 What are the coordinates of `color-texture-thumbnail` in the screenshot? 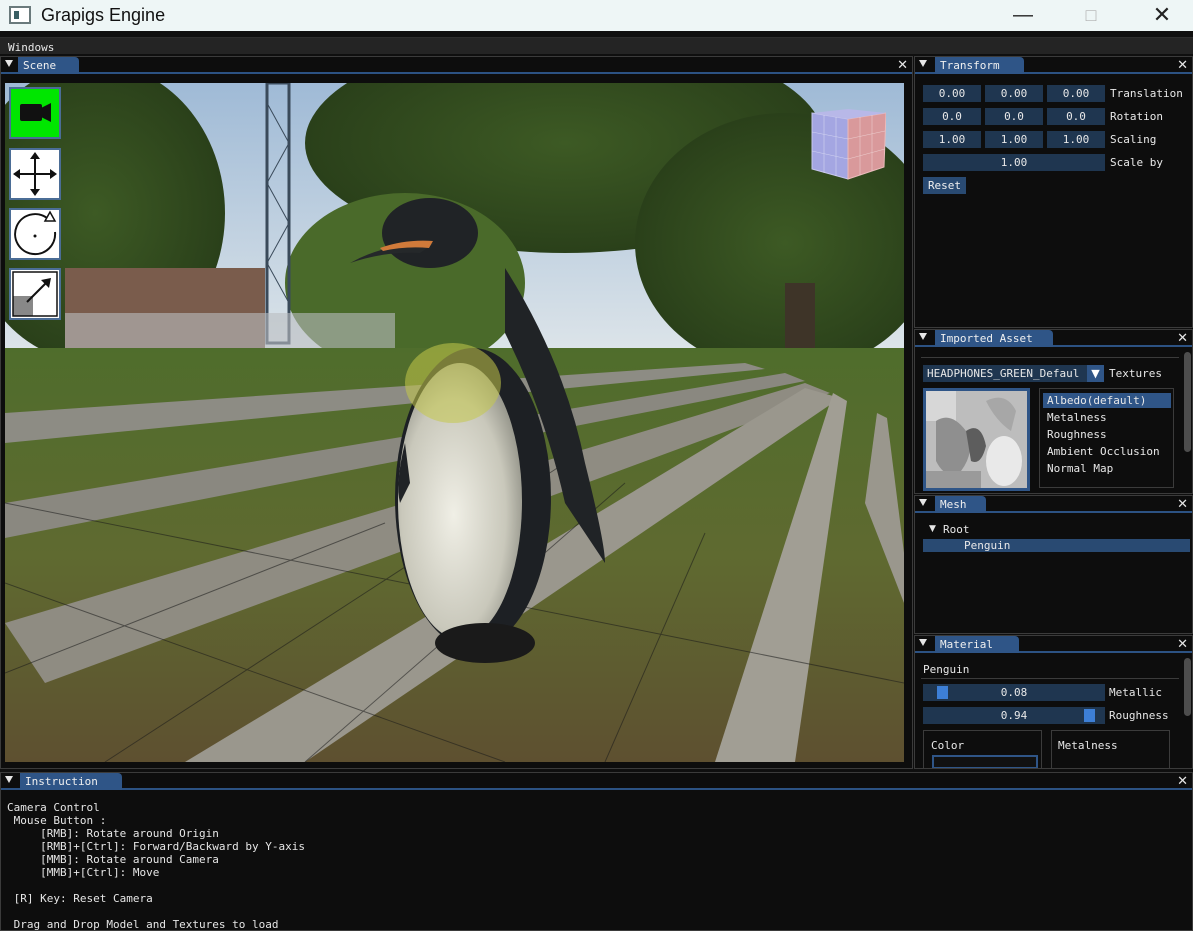 It's located at (985, 761).